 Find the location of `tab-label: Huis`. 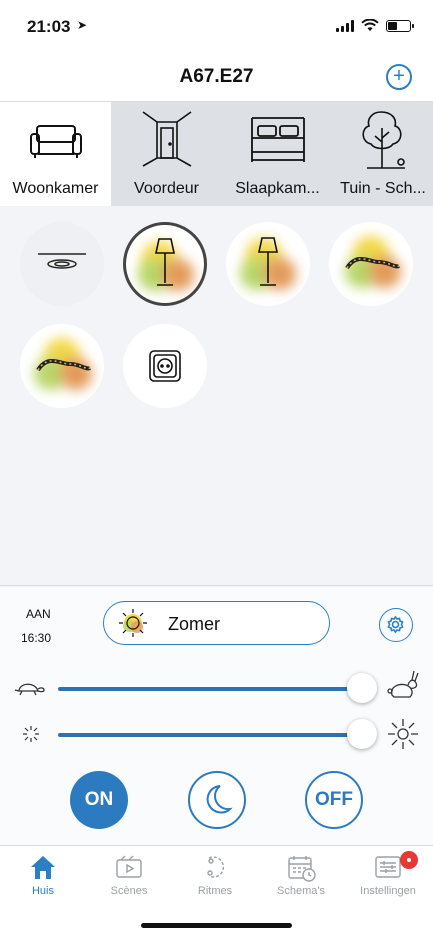

tab-label: Huis is located at coordinates (42, 891).